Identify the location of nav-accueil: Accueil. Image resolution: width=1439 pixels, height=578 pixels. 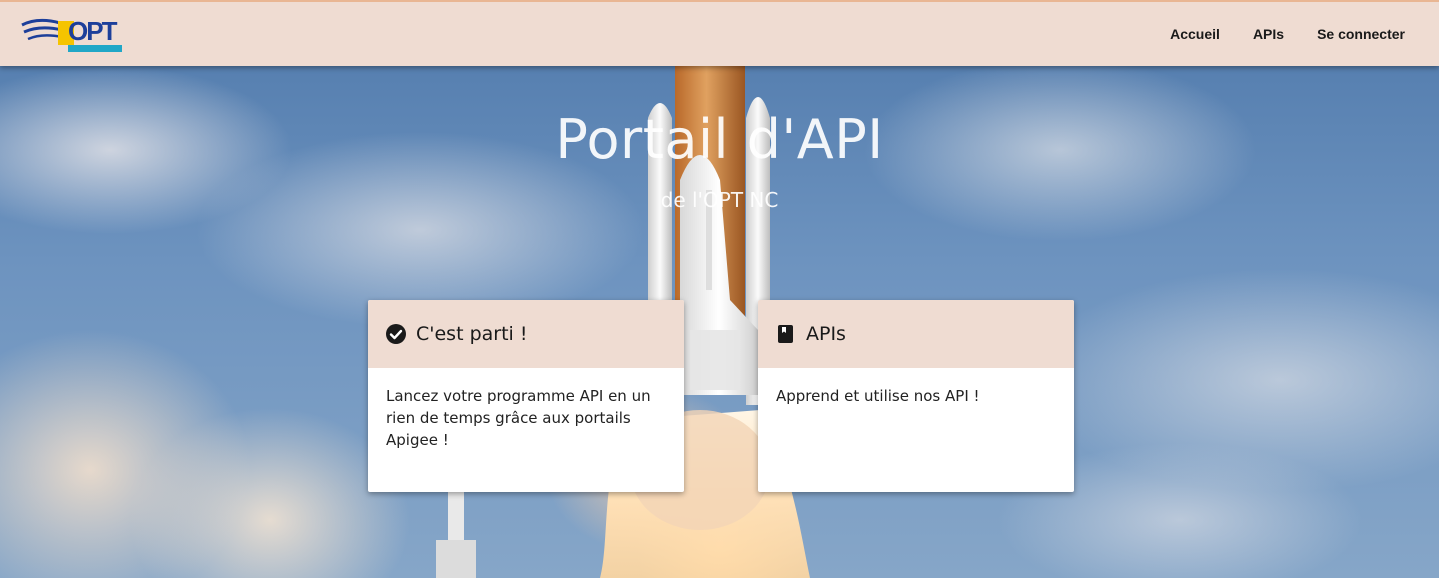
(1195, 34).